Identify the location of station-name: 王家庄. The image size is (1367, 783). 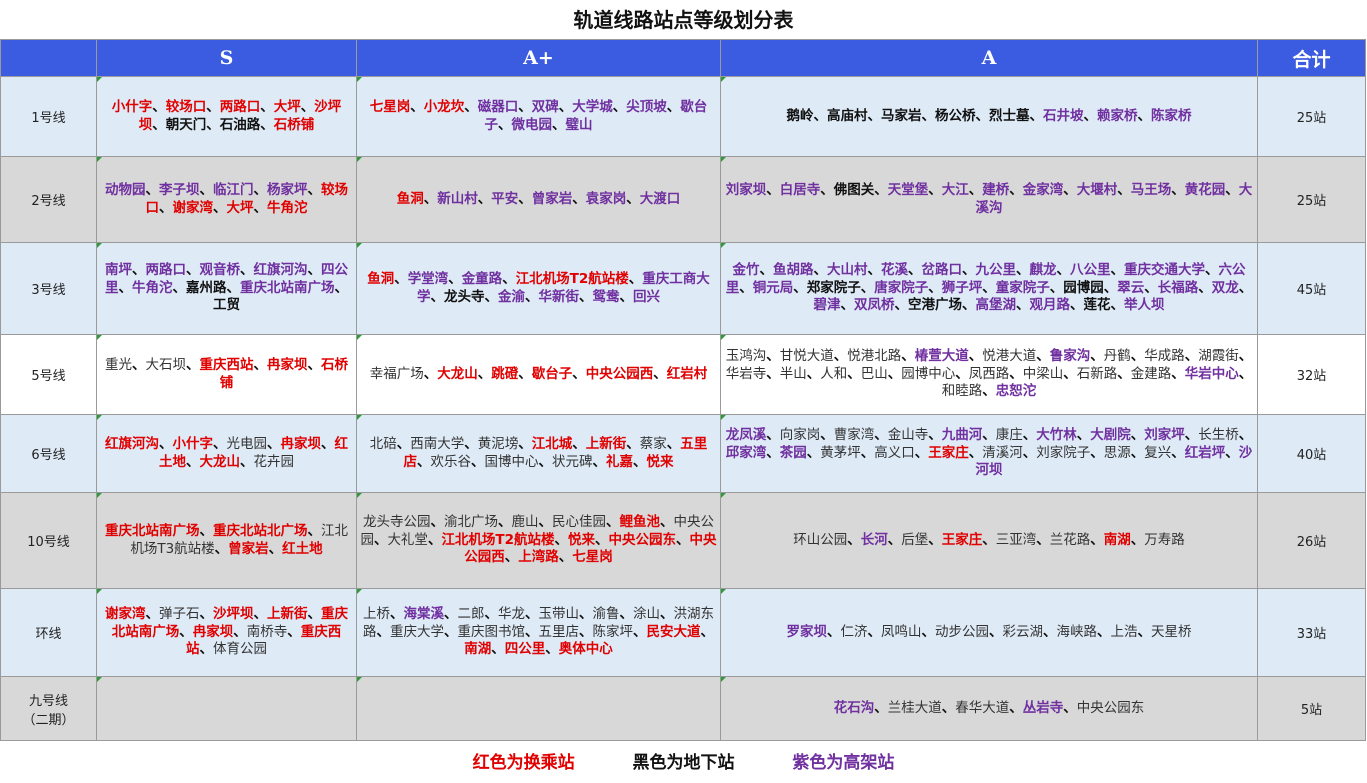
(948, 452).